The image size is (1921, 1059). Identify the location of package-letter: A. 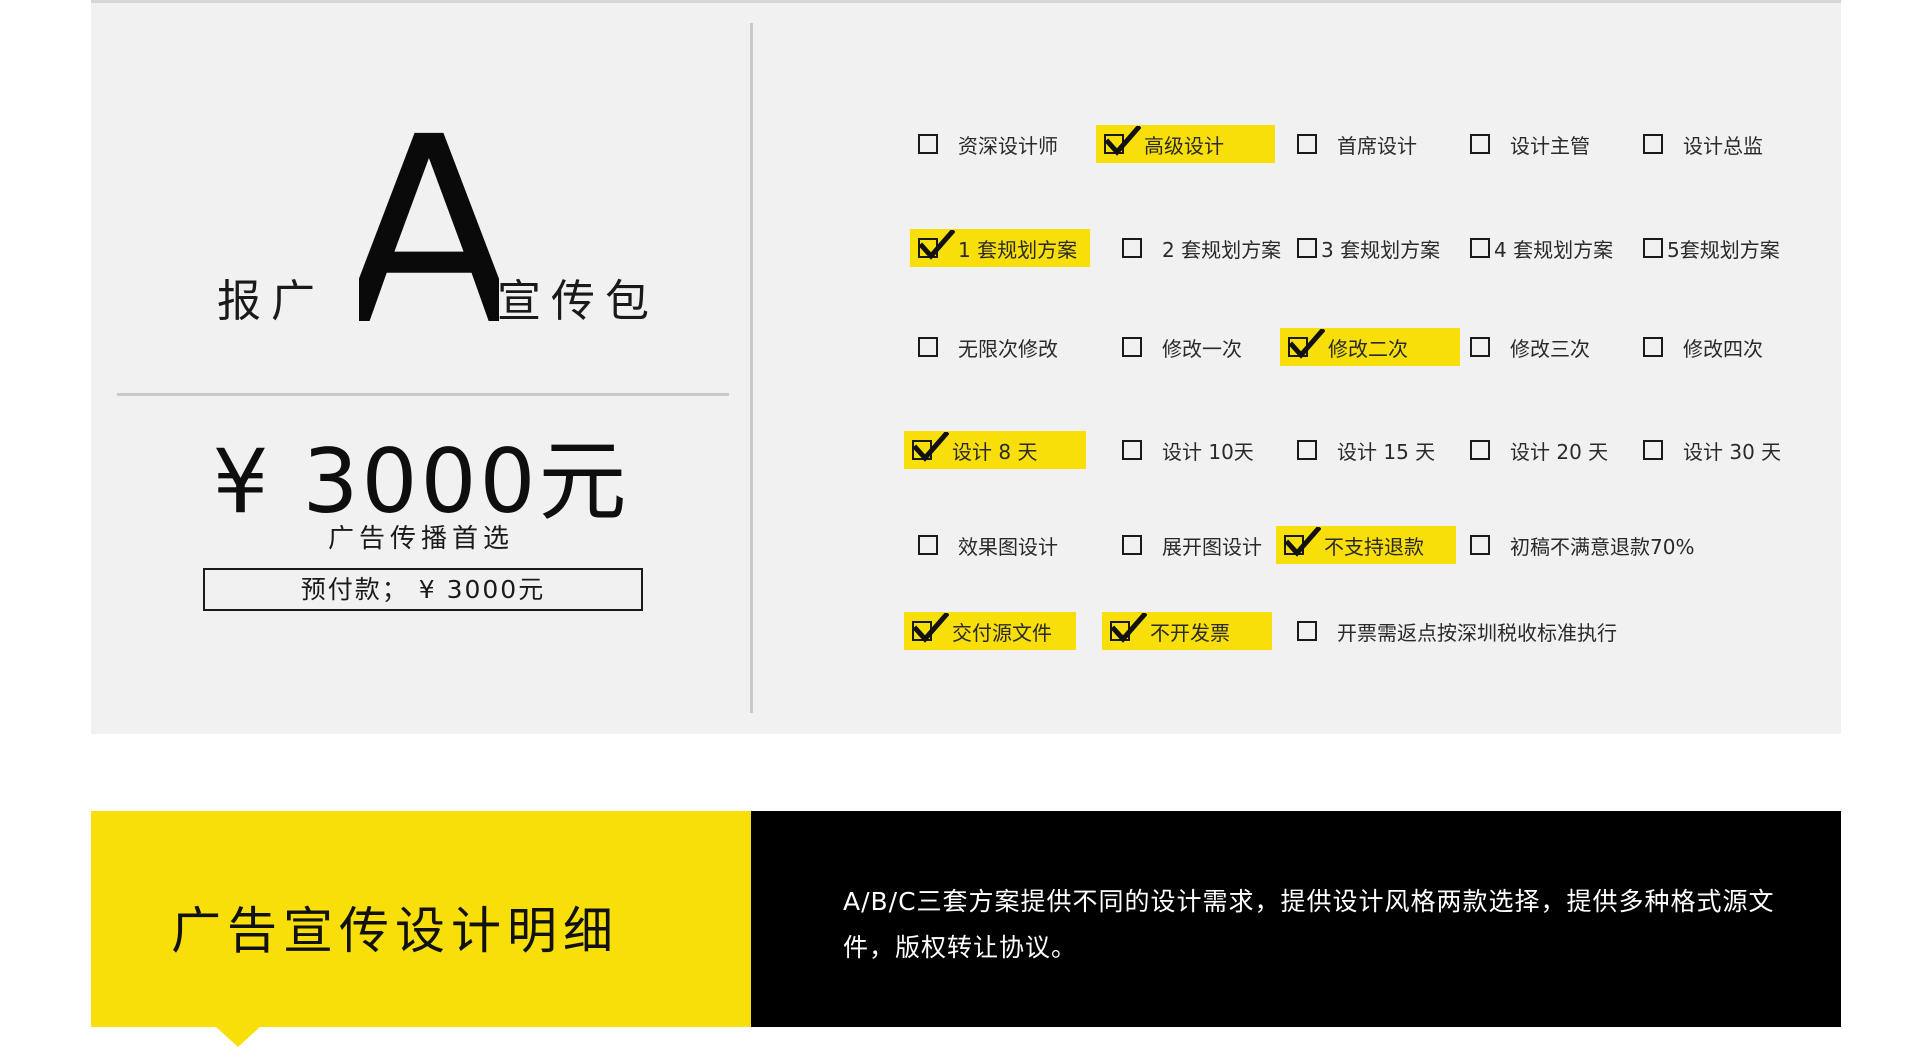
(429, 215).